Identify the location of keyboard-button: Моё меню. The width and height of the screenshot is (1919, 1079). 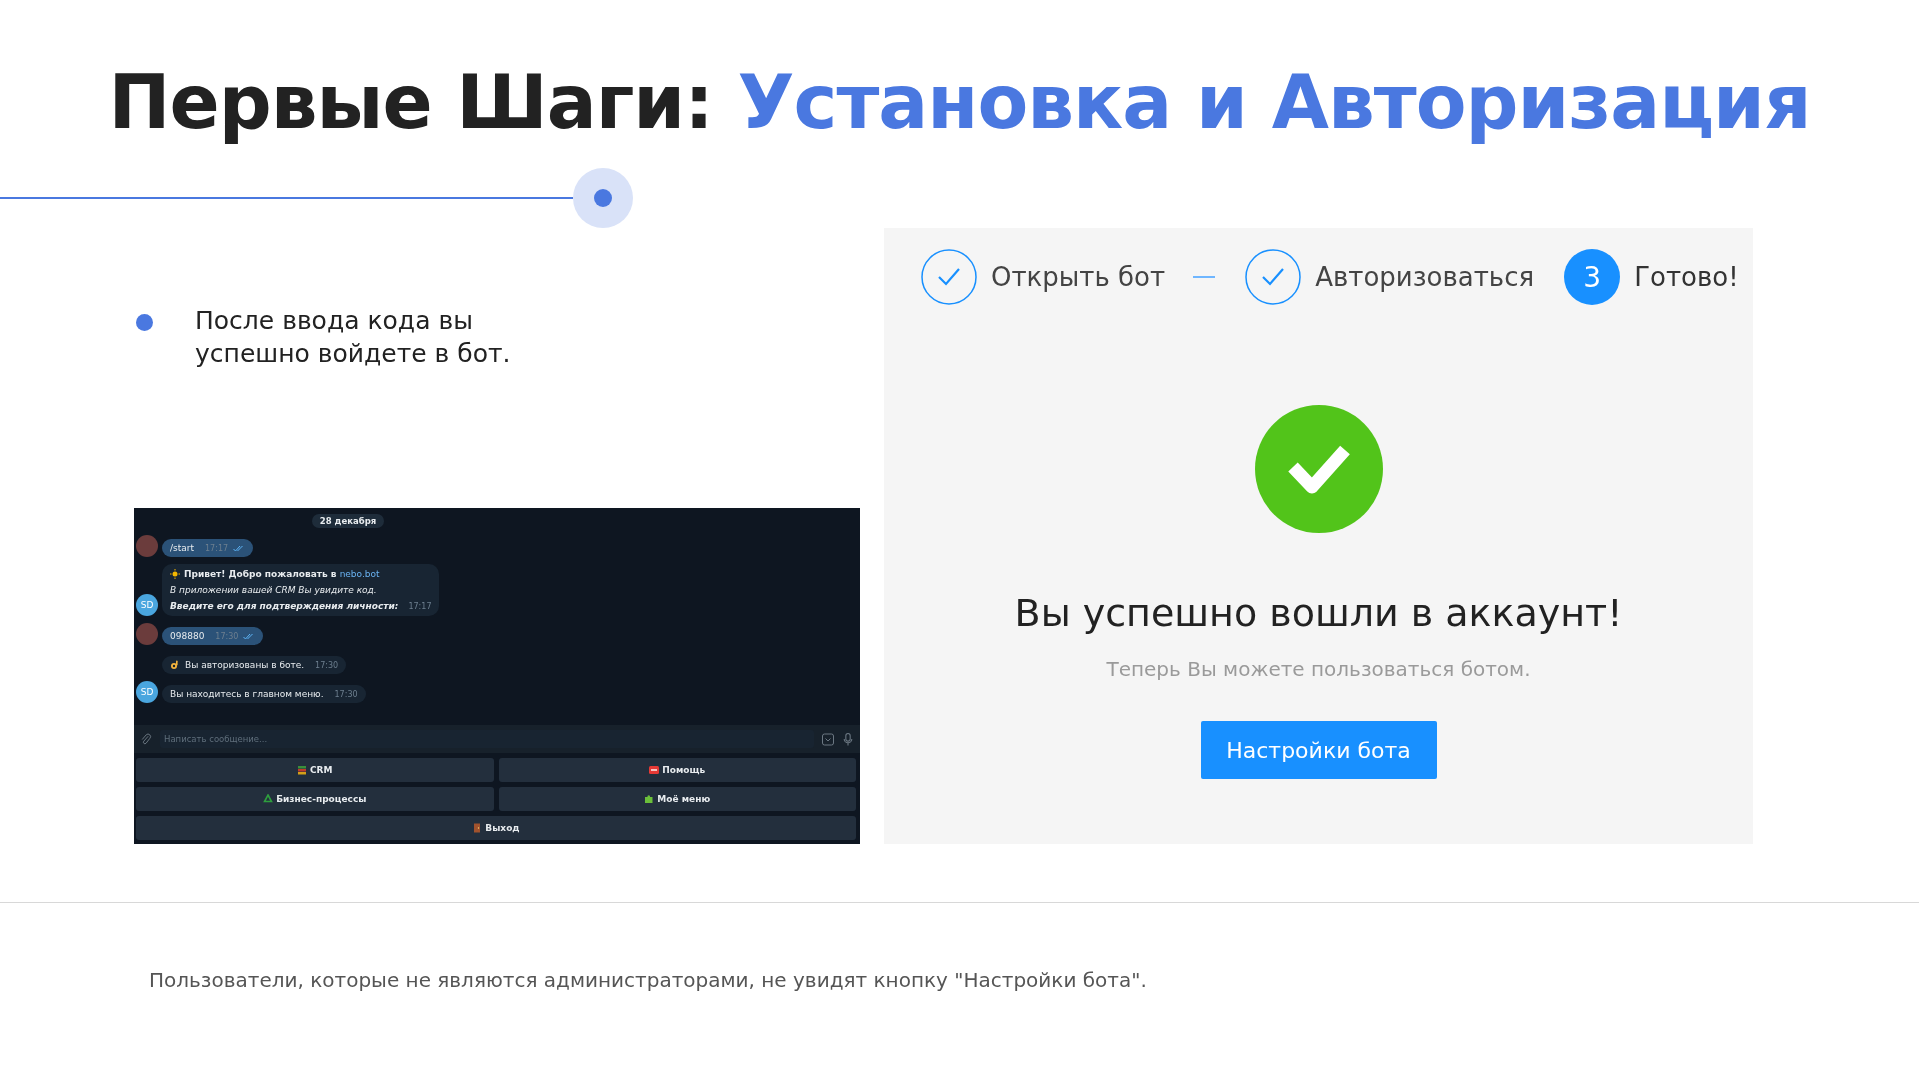
(677, 799).